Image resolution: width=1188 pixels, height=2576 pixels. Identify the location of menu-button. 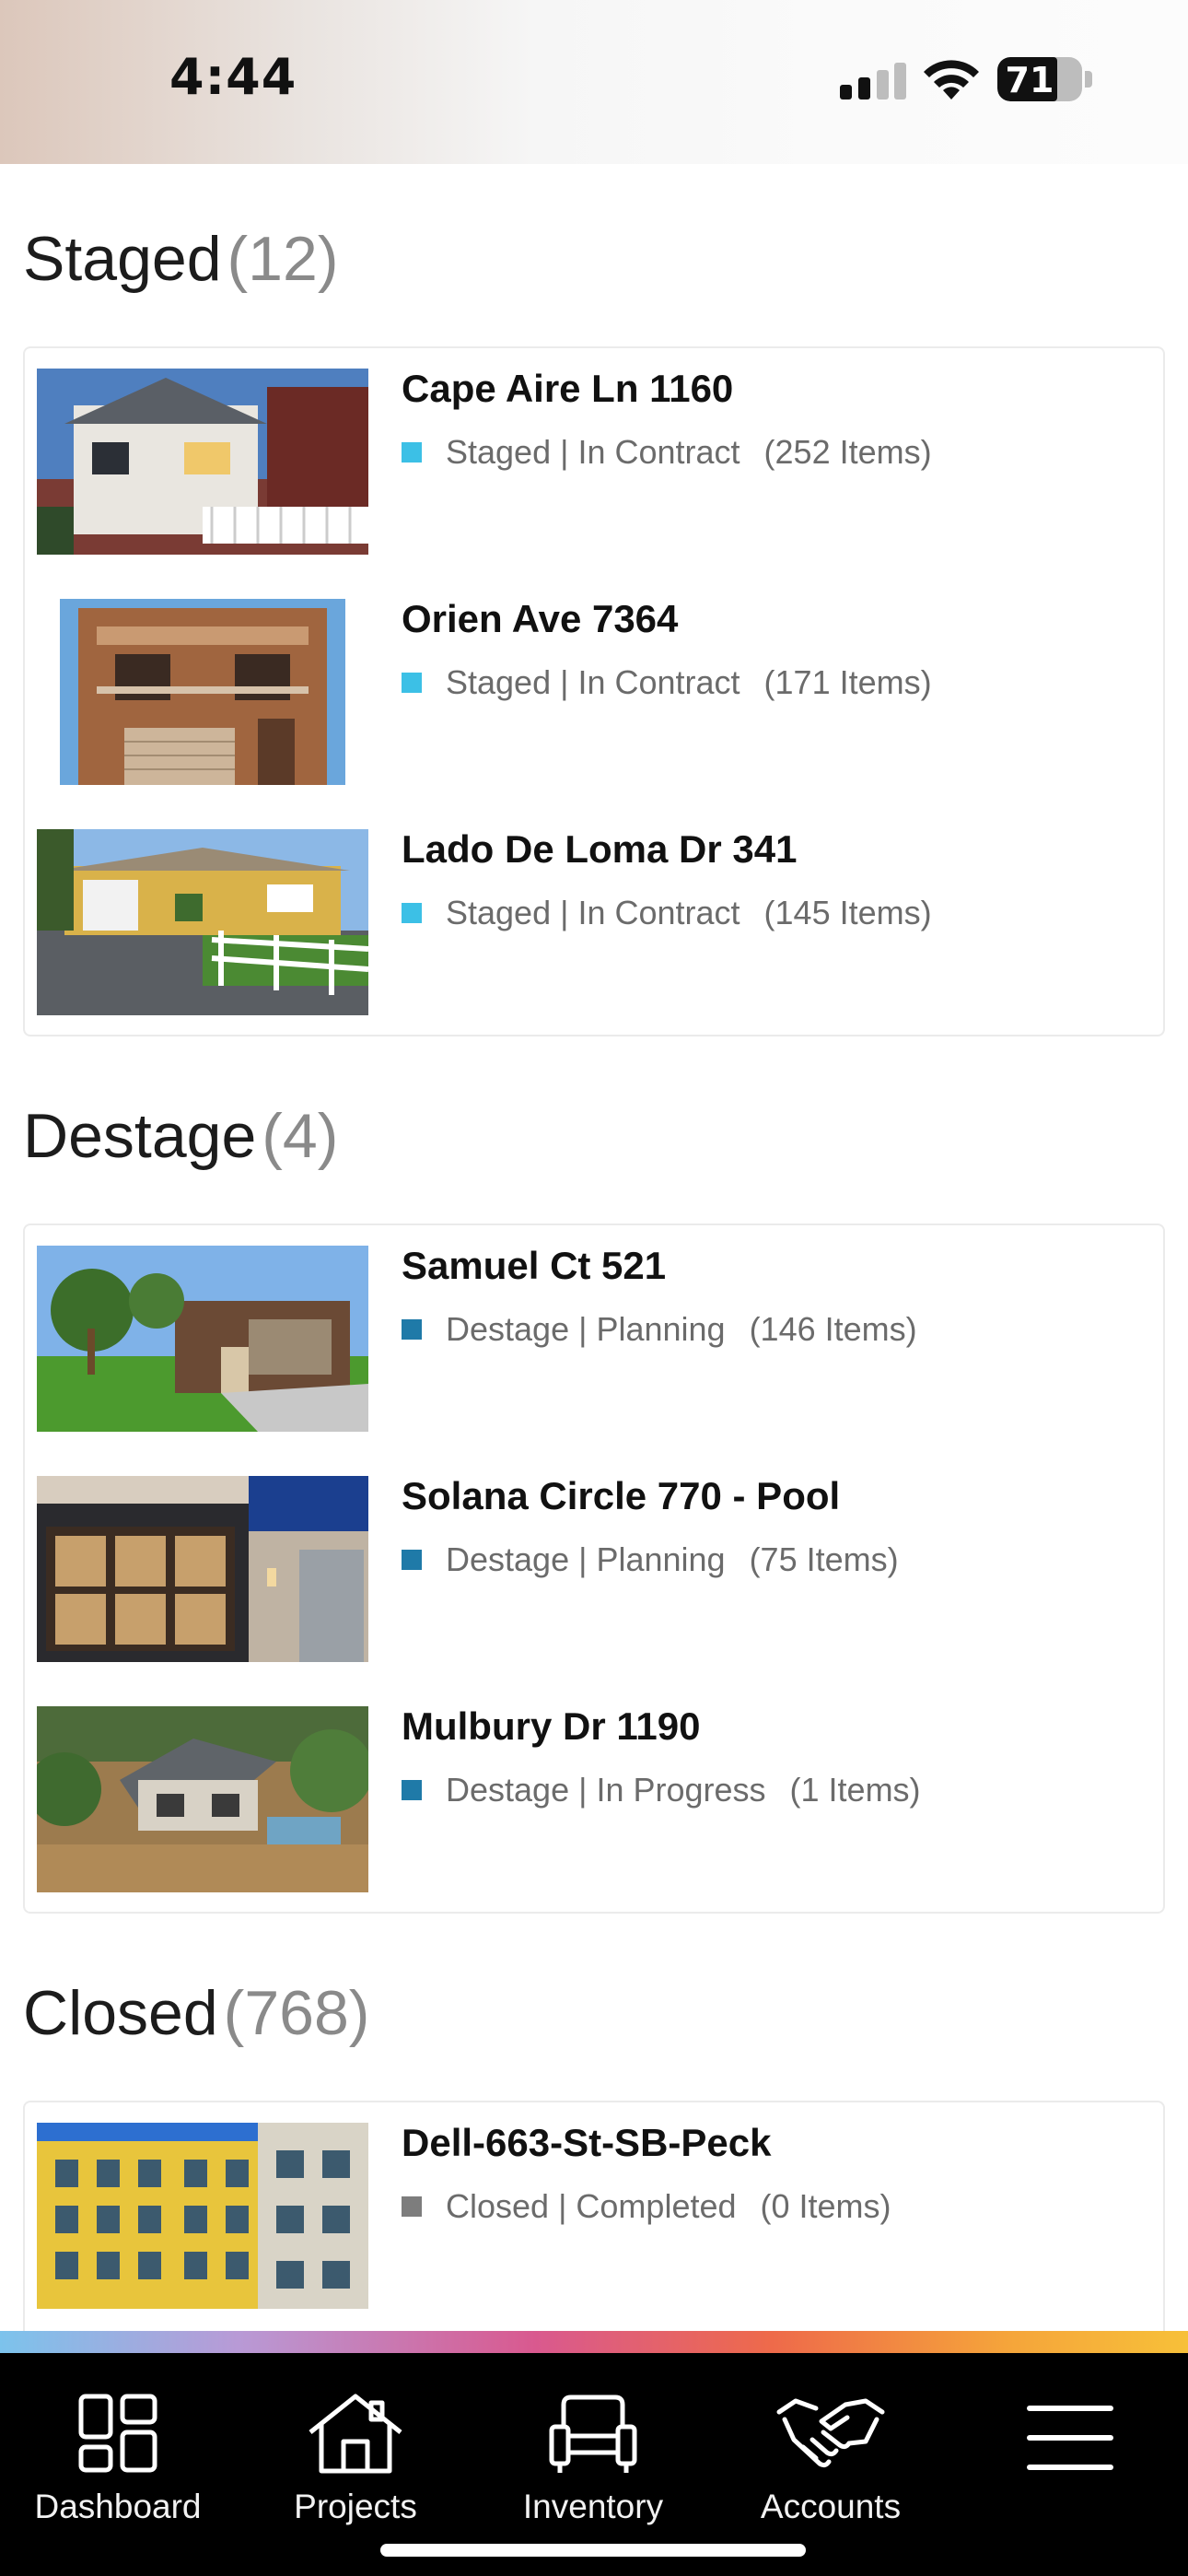
(1070, 2438).